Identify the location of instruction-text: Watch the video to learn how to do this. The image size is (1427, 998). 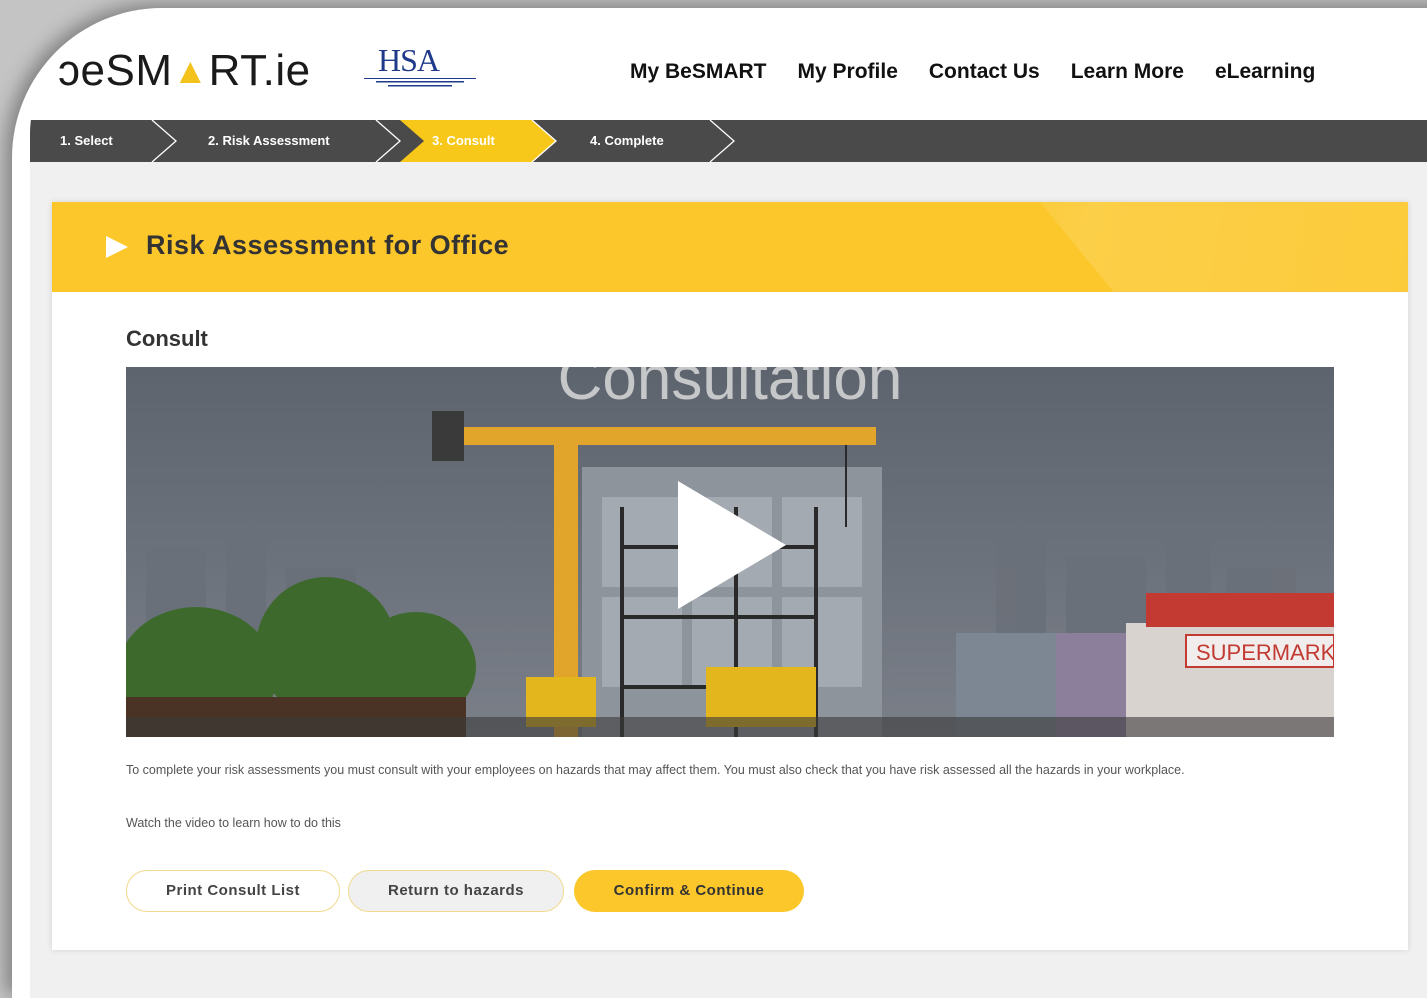
(233, 823).